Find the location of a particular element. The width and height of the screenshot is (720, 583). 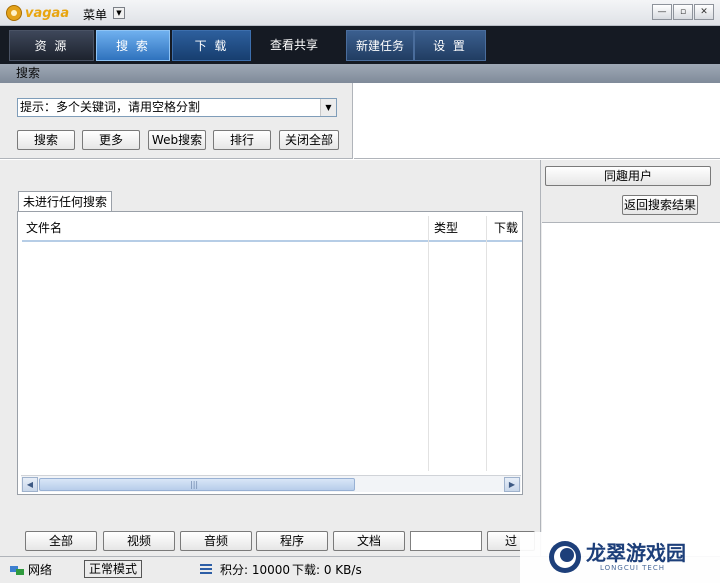

filter-program-button: 程序 is located at coordinates (292, 541).